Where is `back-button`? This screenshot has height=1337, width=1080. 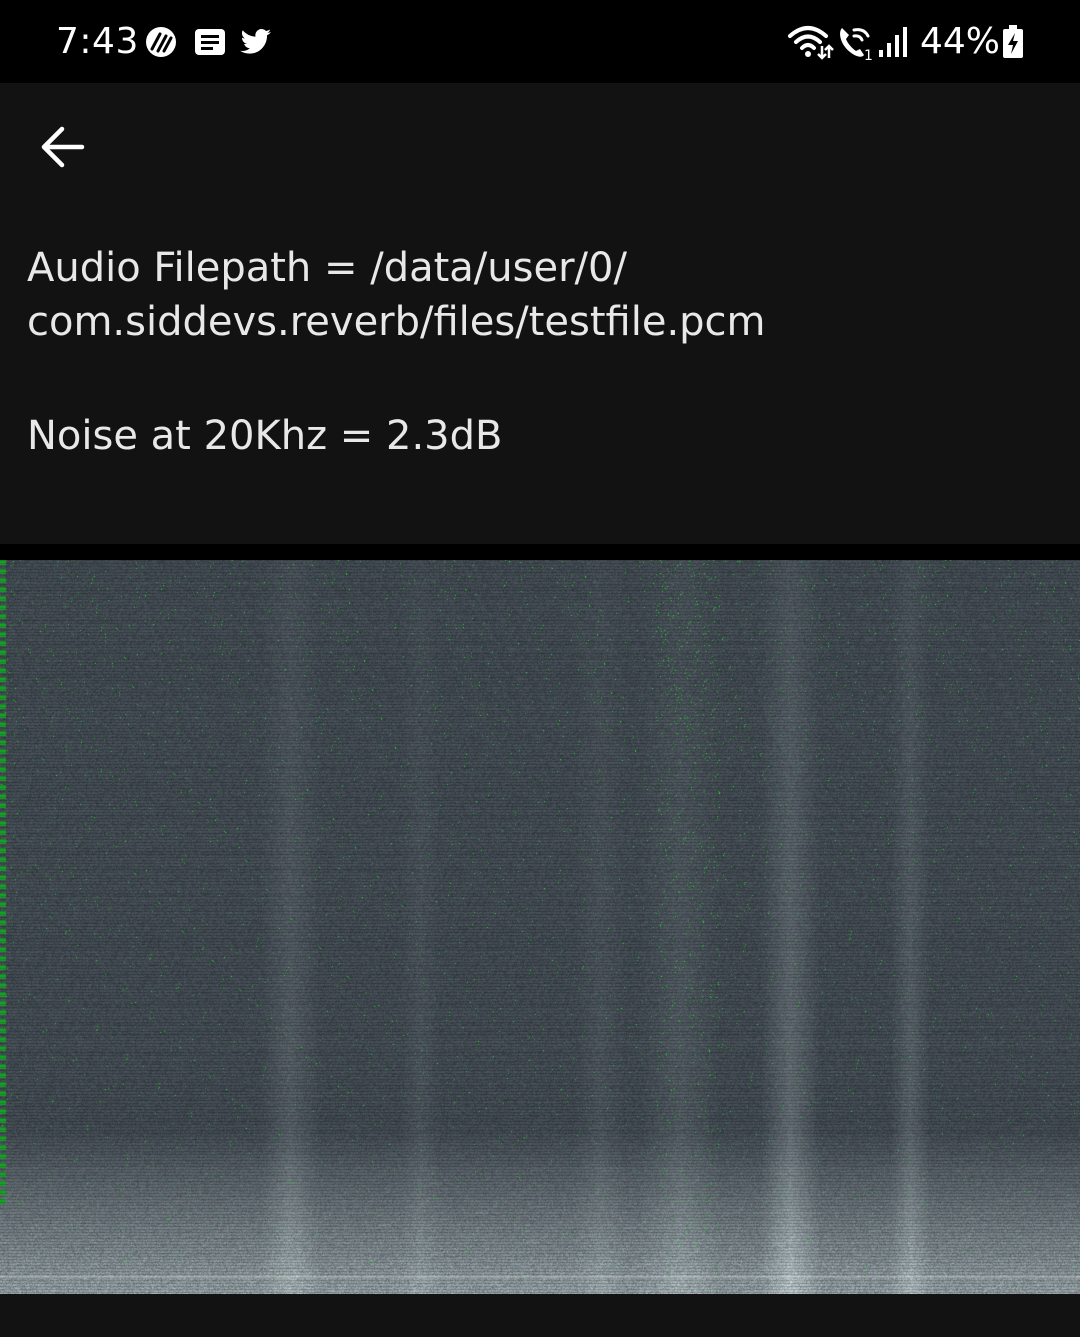 back-button is located at coordinates (64, 147).